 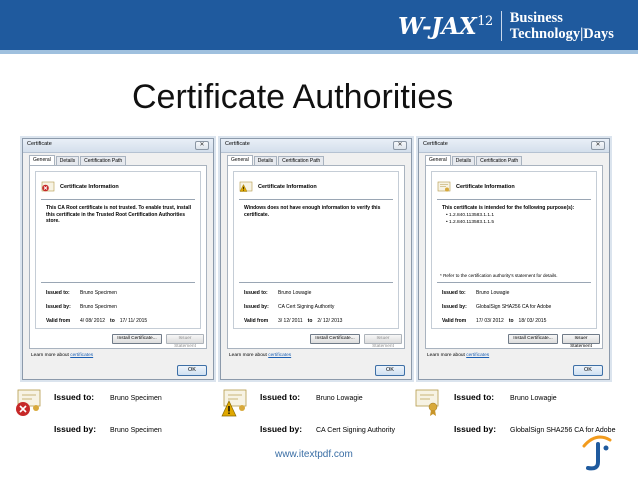 I want to click on valid-row: Valid from 17/ 03/ 2012 to 18/ 03/ 2015, so click(x=494, y=321).